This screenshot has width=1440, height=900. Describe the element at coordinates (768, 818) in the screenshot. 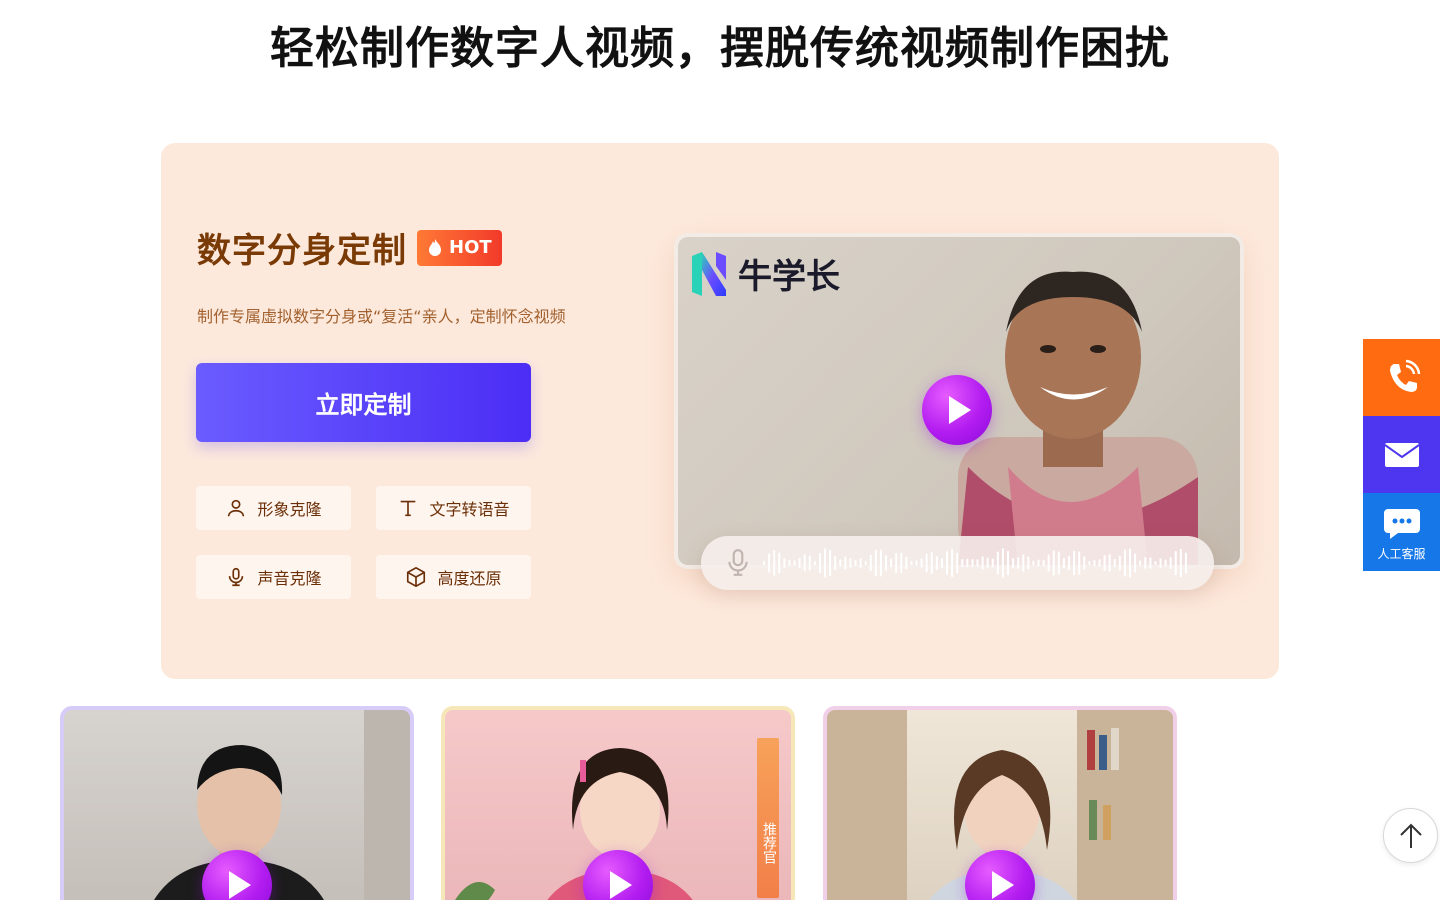

I see `recommend-tag: 推荐官` at that location.